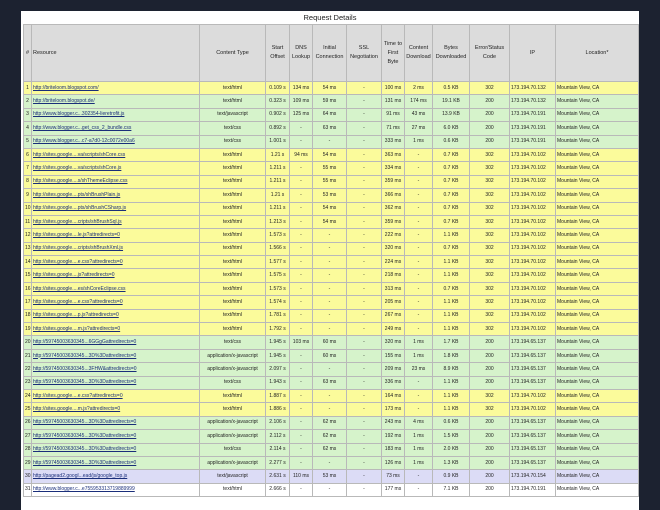 The image size is (660, 510). What do you see at coordinates (115, 53) in the screenshot?
I see `col-header-resource: Resource` at bounding box center [115, 53].